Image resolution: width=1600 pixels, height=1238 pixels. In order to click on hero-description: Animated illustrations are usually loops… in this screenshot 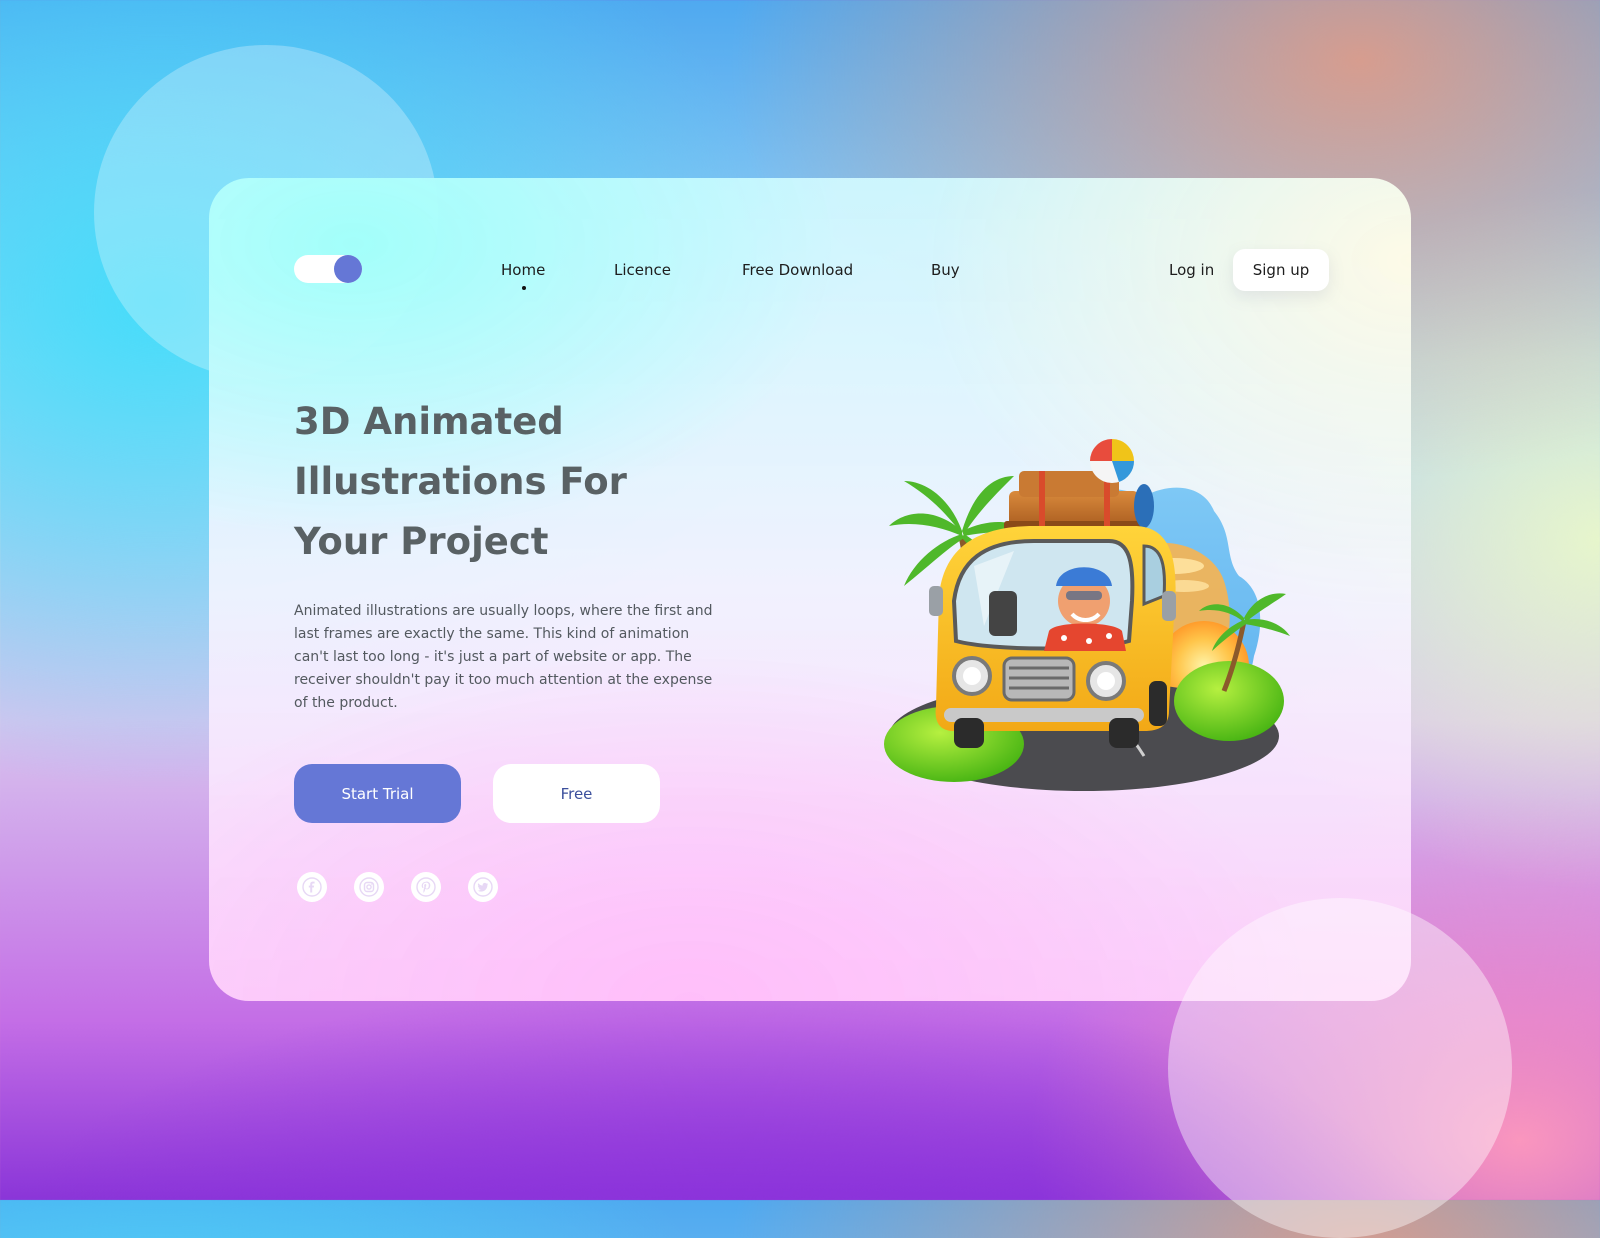, I will do `click(503, 657)`.